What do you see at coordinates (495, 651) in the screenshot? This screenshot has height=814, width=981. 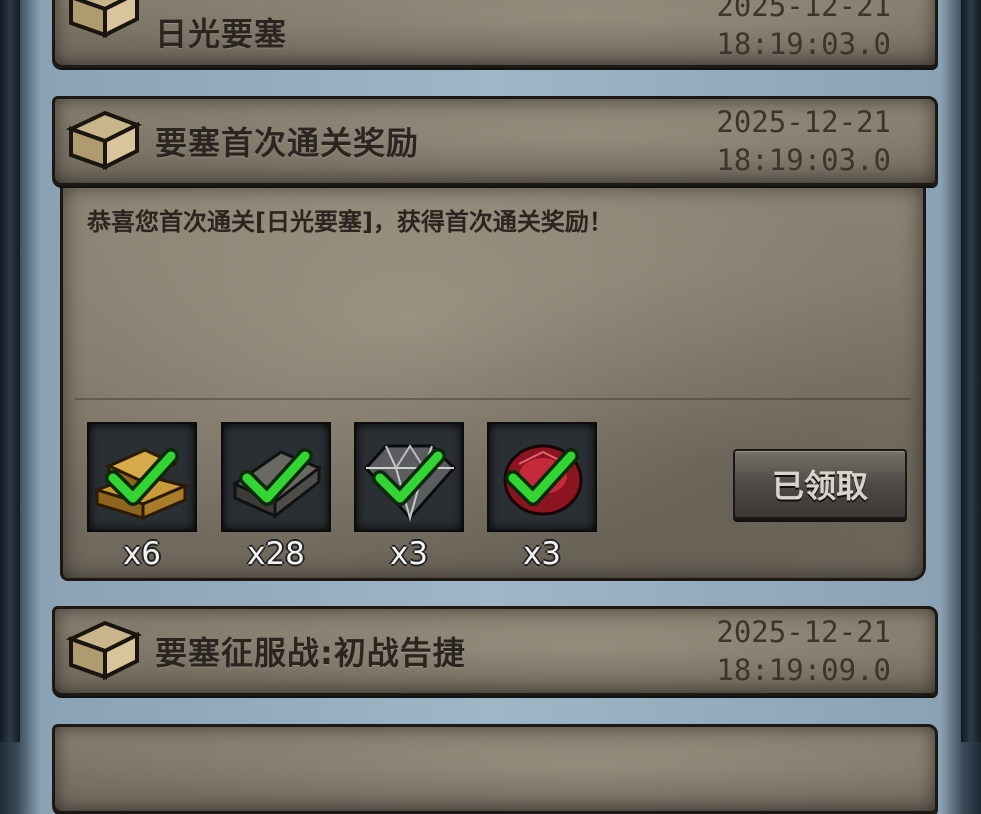 I see `mail-item: 要塞征服战:初战告捷 2025-12-21 18:19:09.0` at bounding box center [495, 651].